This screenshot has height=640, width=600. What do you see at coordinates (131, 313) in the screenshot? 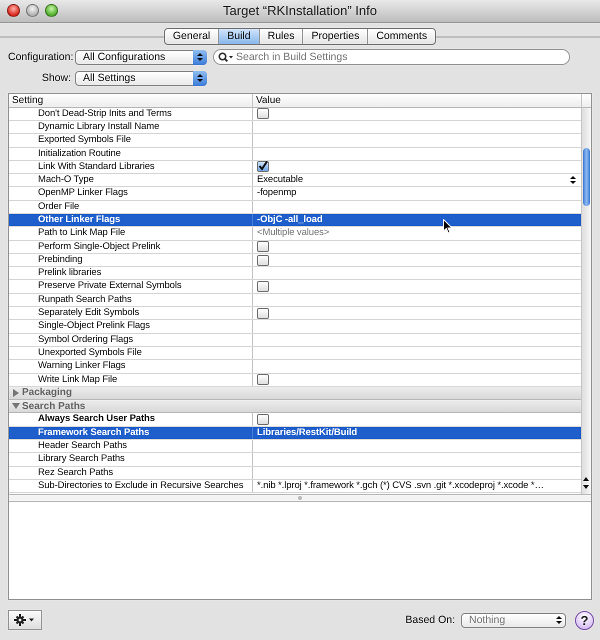
I see `setting-cell: Separately Edit Symbols` at bounding box center [131, 313].